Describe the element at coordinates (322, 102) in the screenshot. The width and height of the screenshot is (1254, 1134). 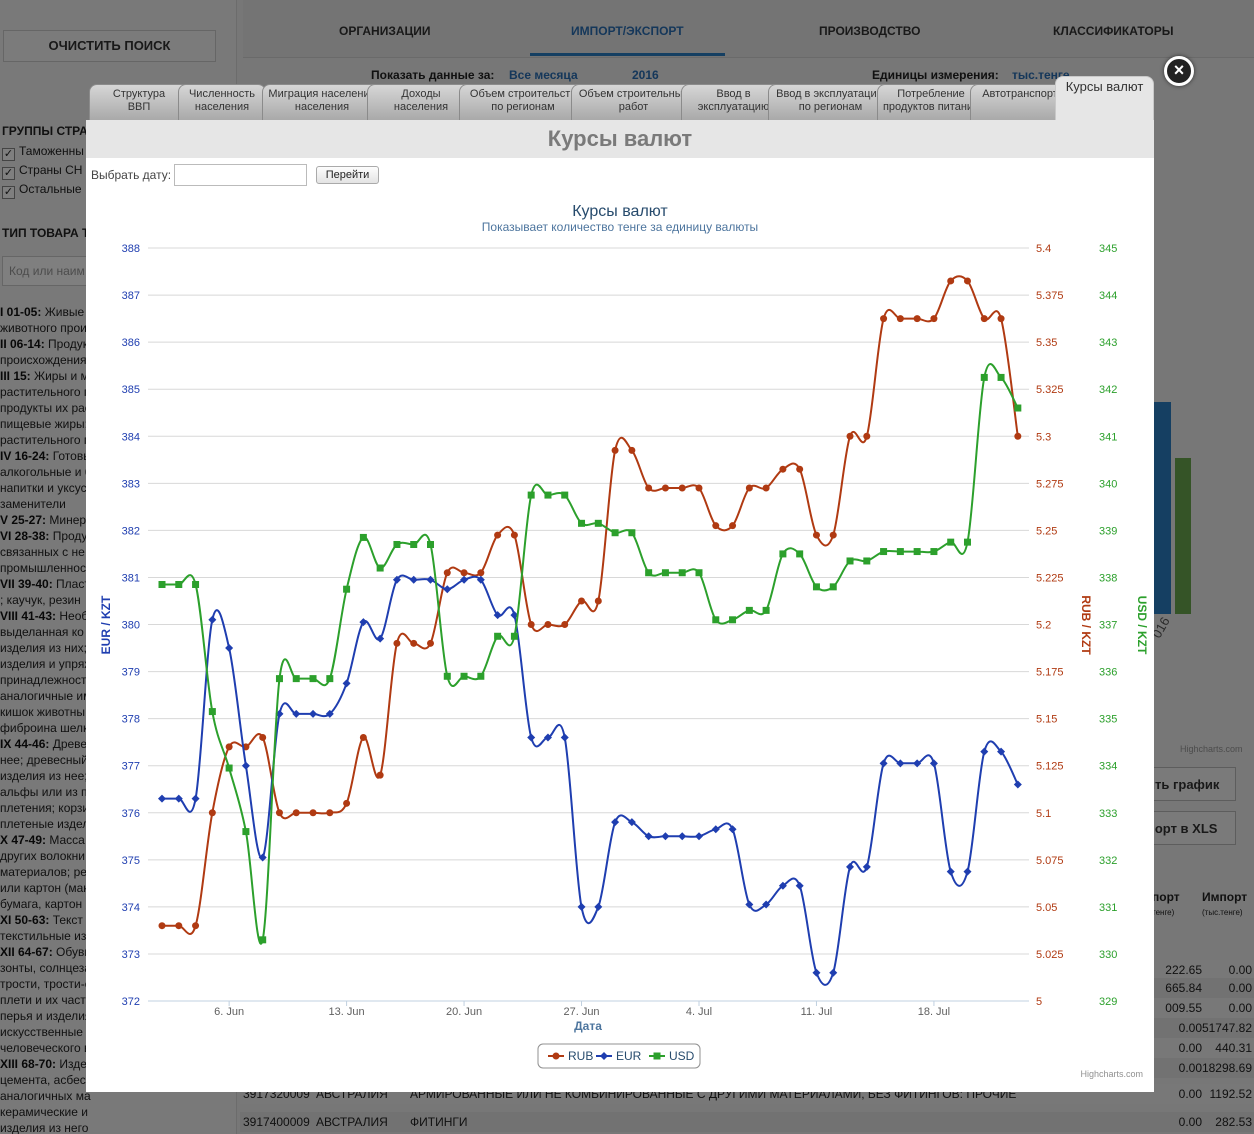
I see `modal-tab: Миграция населения населения` at that location.